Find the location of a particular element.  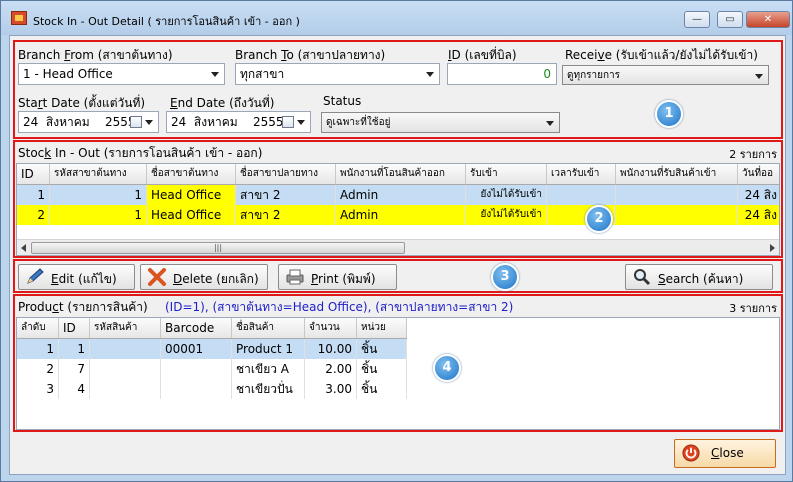

section-badge-2: 2 is located at coordinates (599, 219).